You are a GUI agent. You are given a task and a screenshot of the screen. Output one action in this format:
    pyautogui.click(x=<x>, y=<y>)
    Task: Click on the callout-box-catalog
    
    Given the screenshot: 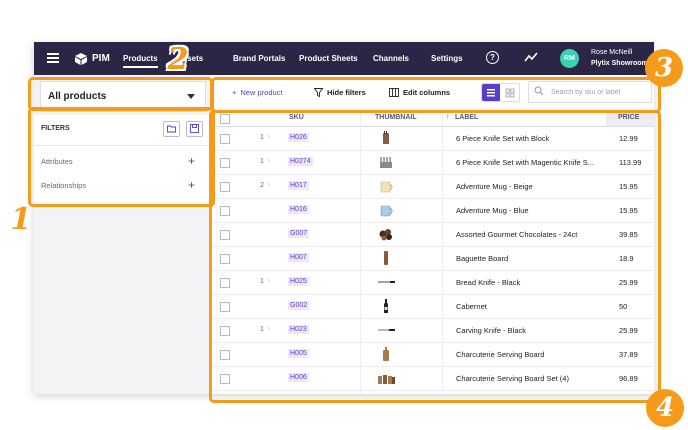 What is the action you would take?
    pyautogui.click(x=120, y=94)
    